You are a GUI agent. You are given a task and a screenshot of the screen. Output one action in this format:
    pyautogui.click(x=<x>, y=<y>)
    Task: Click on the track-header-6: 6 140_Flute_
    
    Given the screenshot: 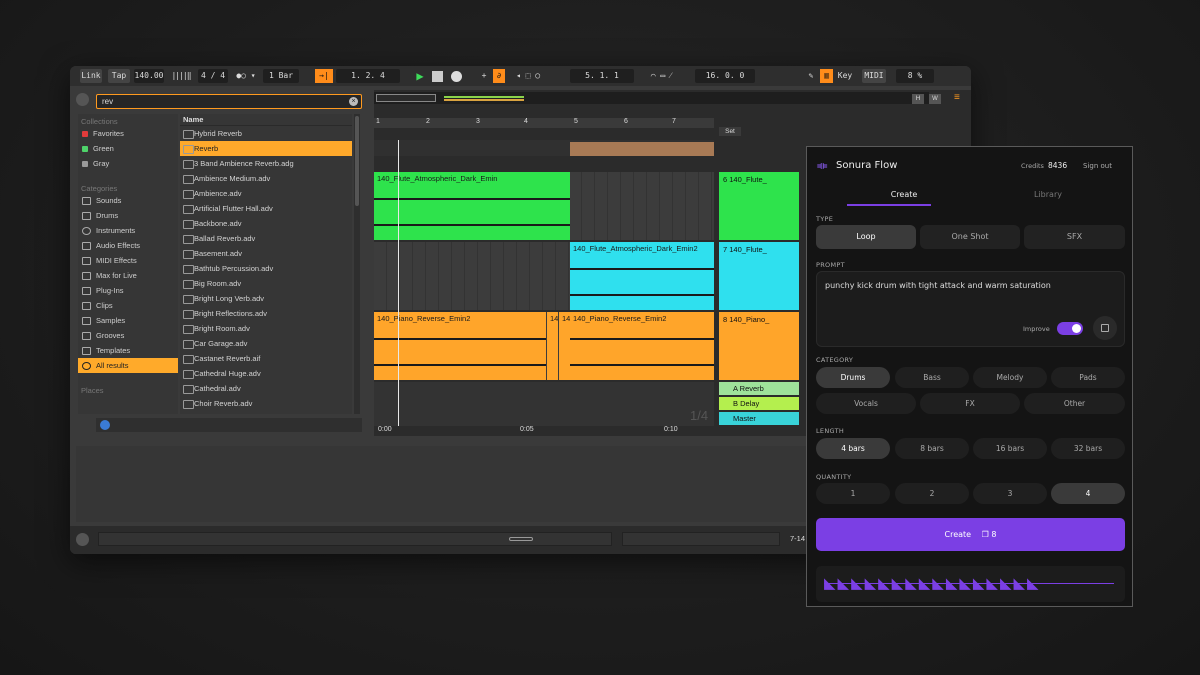 What is the action you would take?
    pyautogui.click(x=759, y=206)
    